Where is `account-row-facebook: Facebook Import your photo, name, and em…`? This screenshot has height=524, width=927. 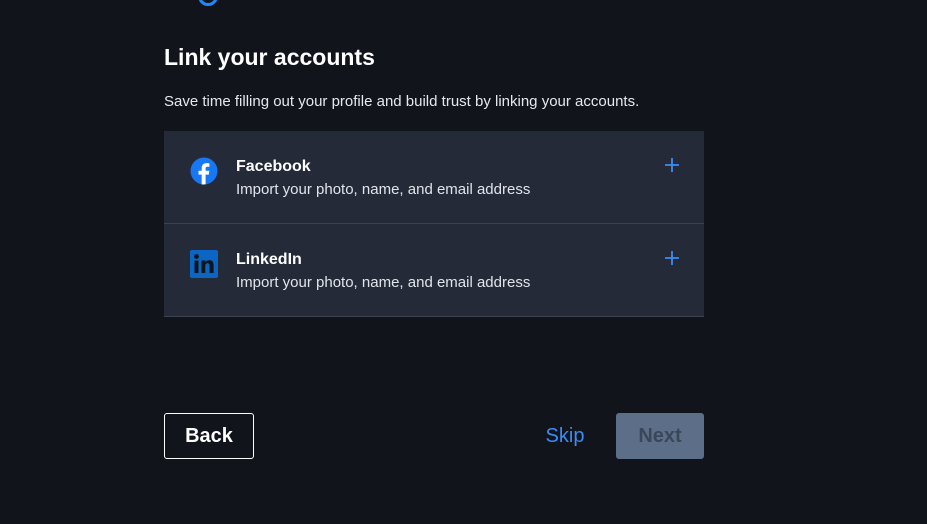
account-row-facebook: Facebook Import your photo, name, and em… is located at coordinates (434, 177).